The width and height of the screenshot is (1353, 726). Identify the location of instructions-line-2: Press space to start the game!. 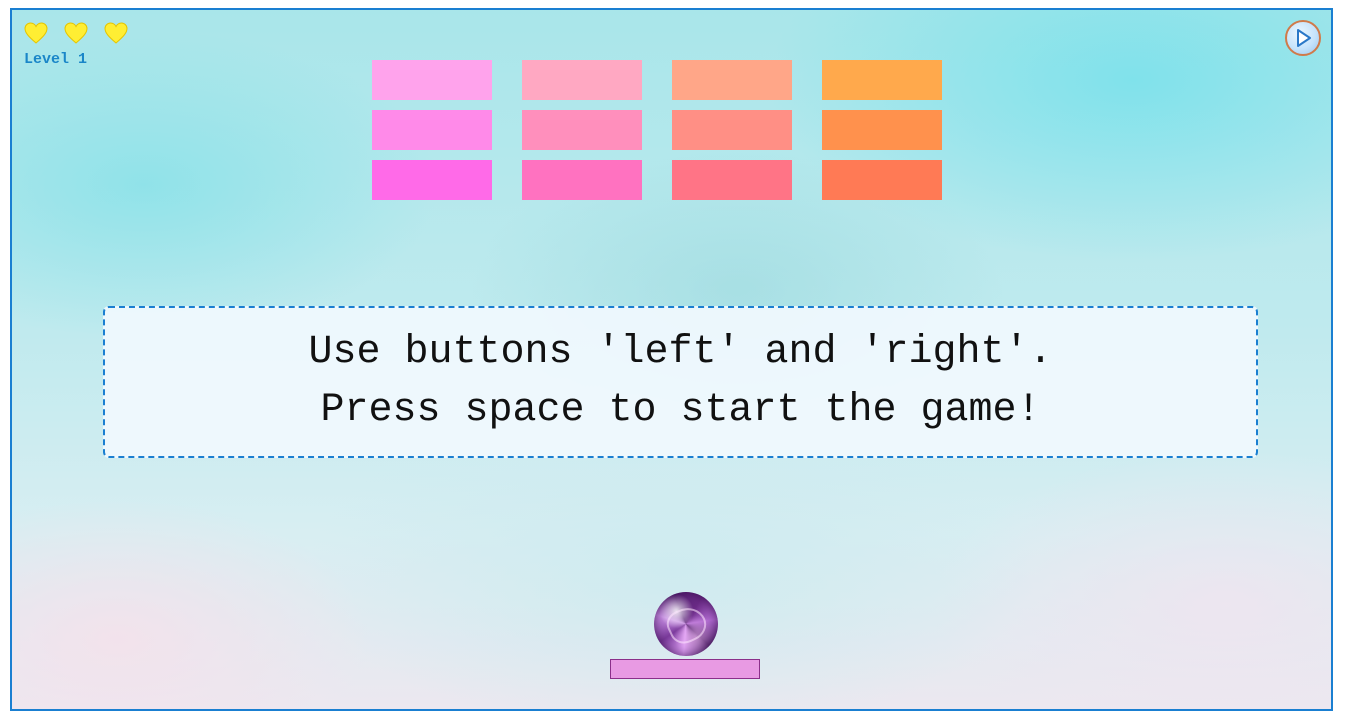
(680, 410).